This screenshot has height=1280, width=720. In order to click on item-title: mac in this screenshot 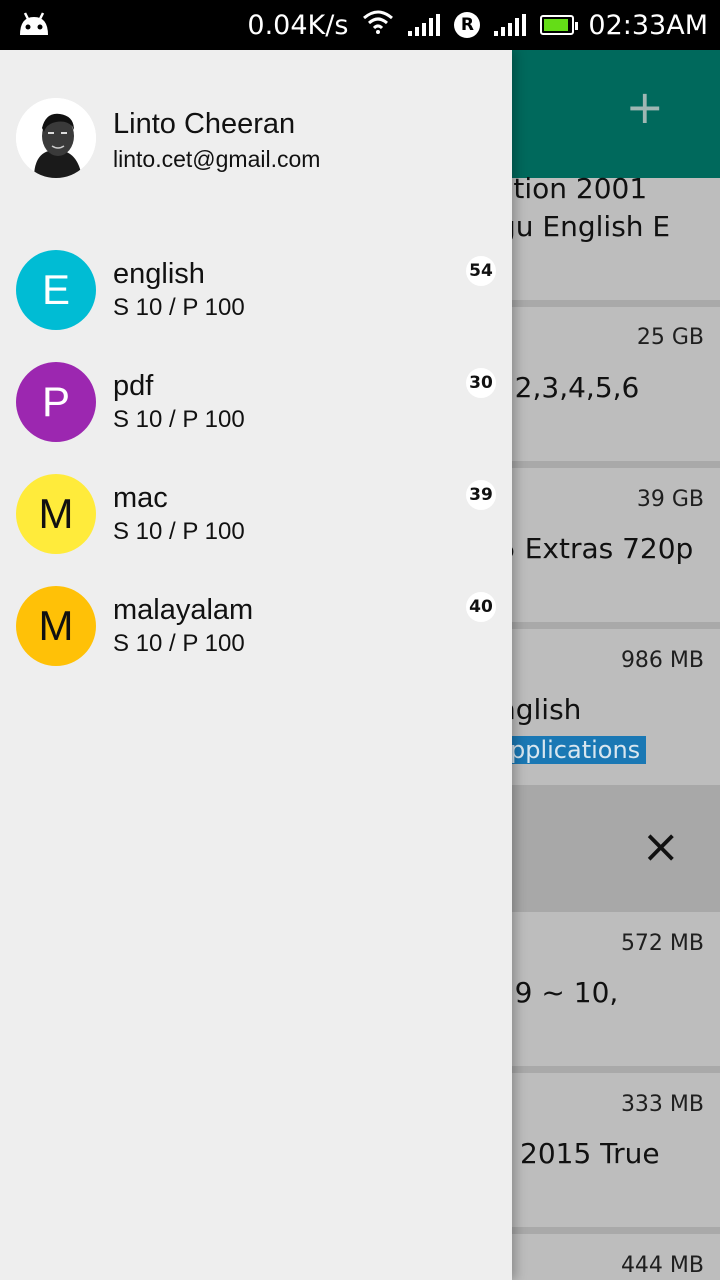, I will do `click(140, 498)`.